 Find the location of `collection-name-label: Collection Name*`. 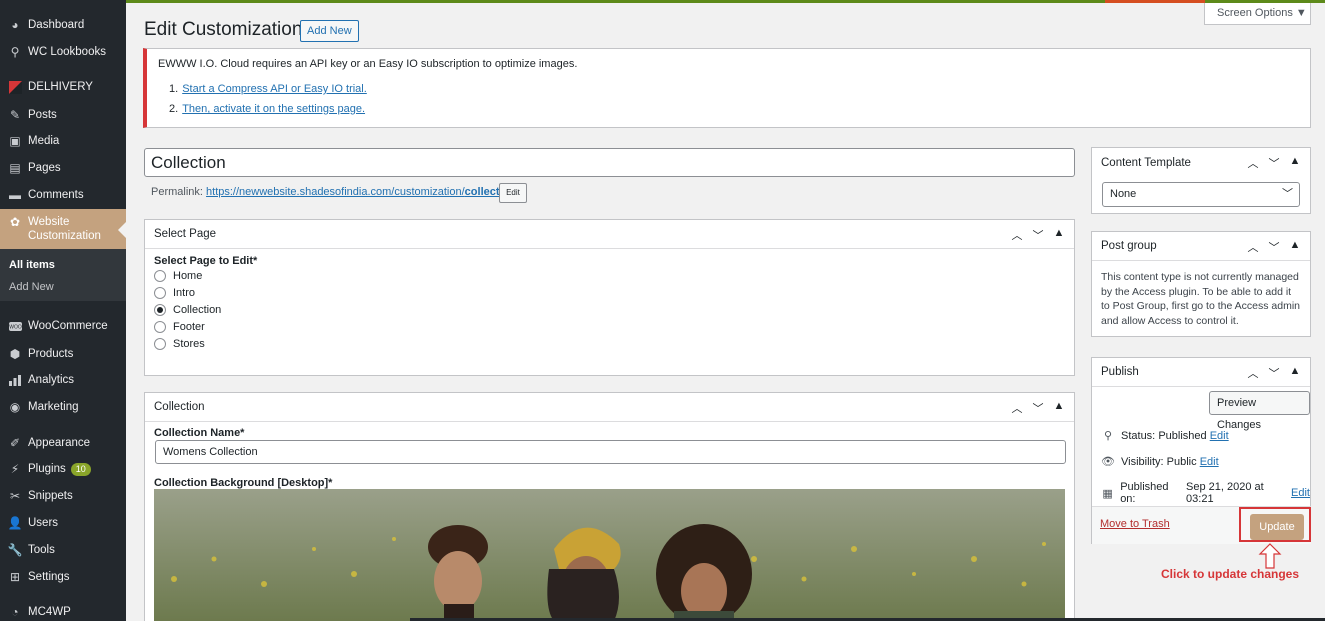

collection-name-label: Collection Name* is located at coordinates (199, 433).